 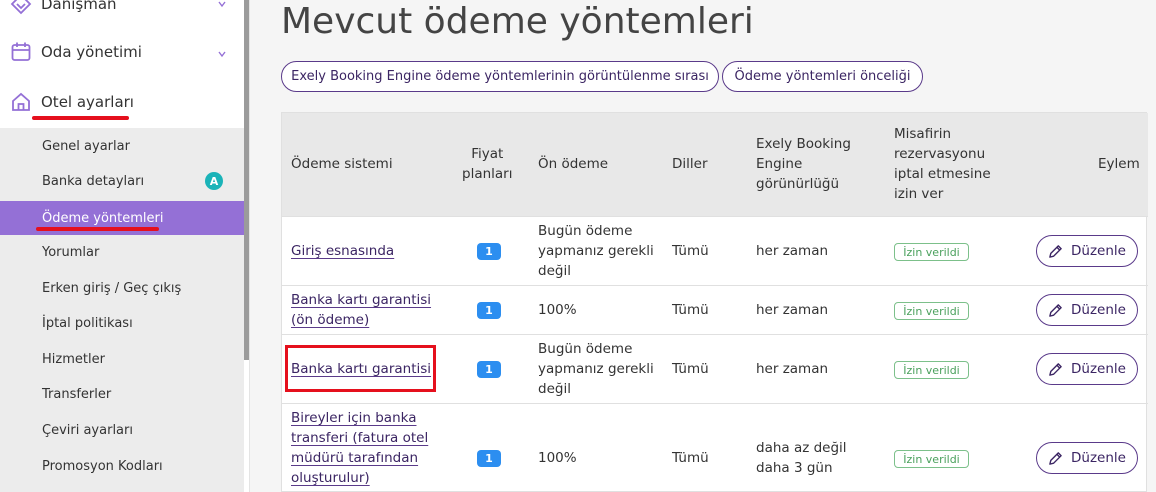 What do you see at coordinates (71, 252) in the screenshot?
I see `sidebar-subitem-label: Yorumlar` at bounding box center [71, 252].